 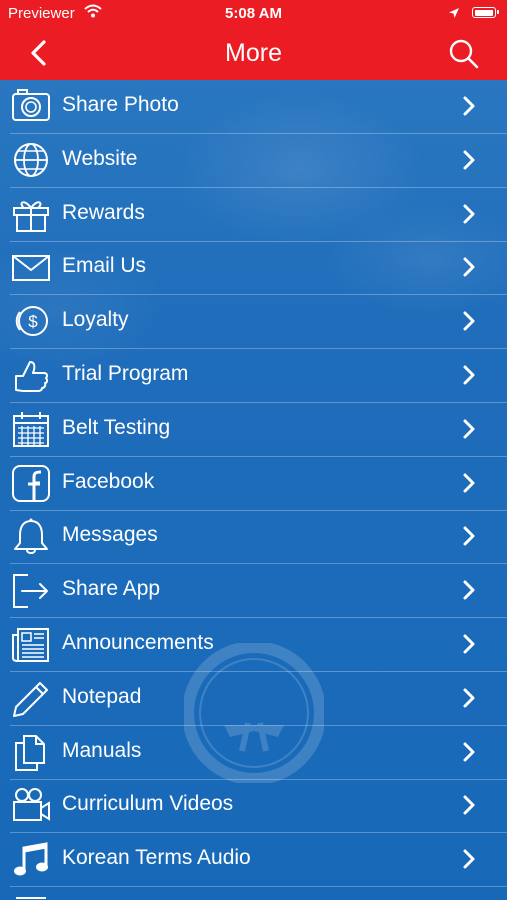 What do you see at coordinates (31, 214) in the screenshot?
I see `gift-icon` at bounding box center [31, 214].